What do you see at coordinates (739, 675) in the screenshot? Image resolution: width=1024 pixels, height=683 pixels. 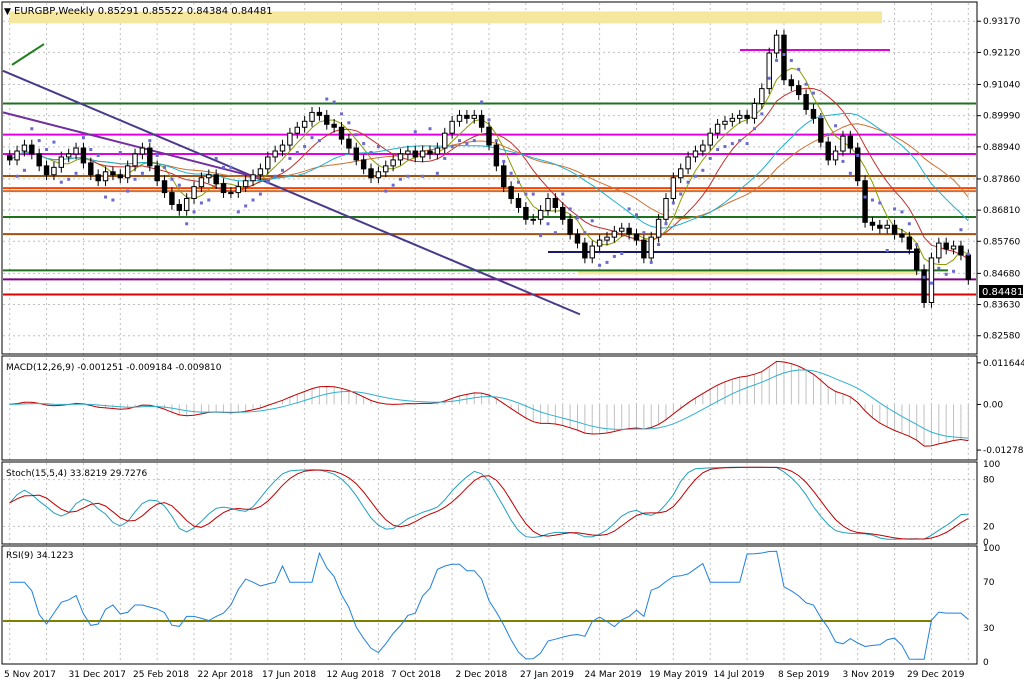 I see `date-tick-label: 14 Jul 2019` at bounding box center [739, 675].